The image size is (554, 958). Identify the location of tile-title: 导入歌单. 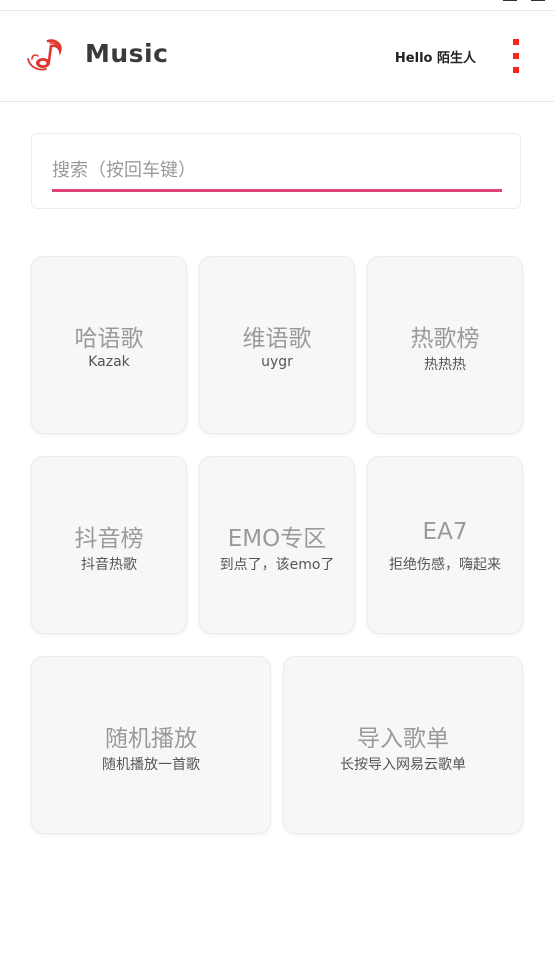
(403, 739).